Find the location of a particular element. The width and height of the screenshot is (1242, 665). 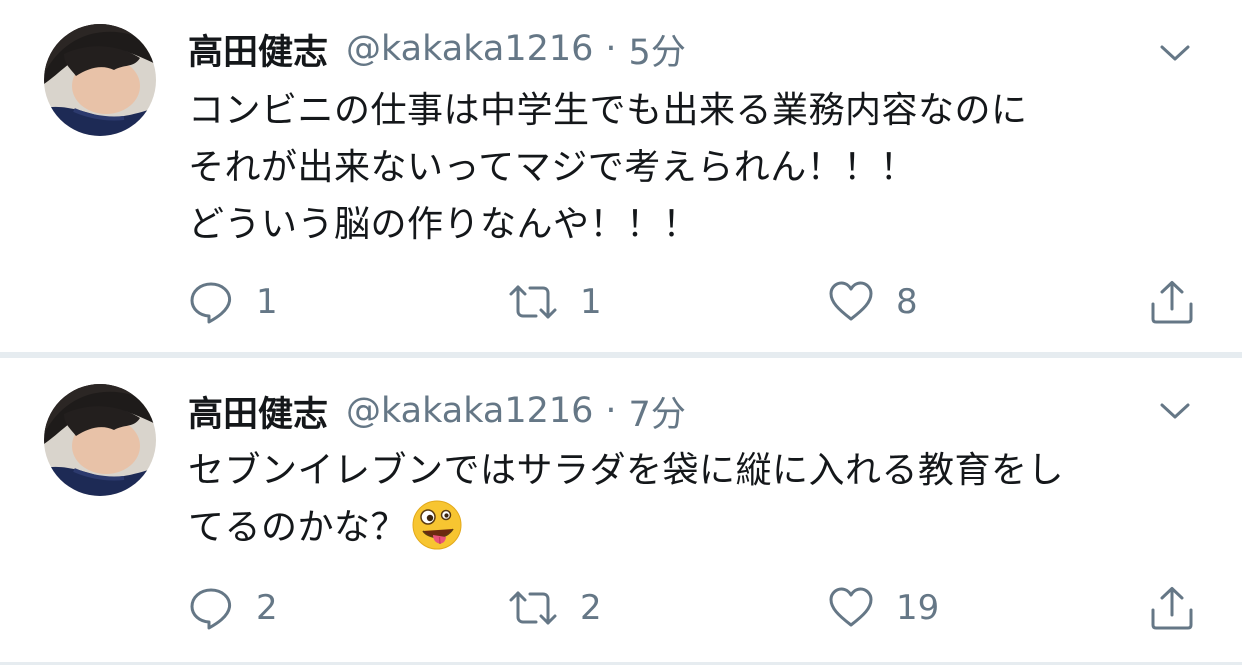

retweet-count: 2 is located at coordinates (591, 608).